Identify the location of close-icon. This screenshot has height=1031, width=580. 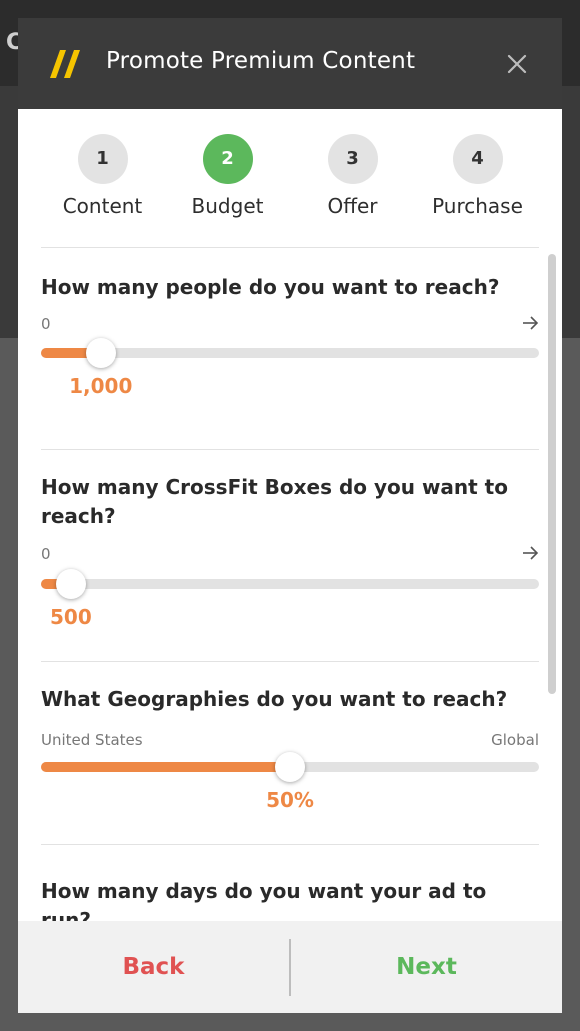
(517, 64).